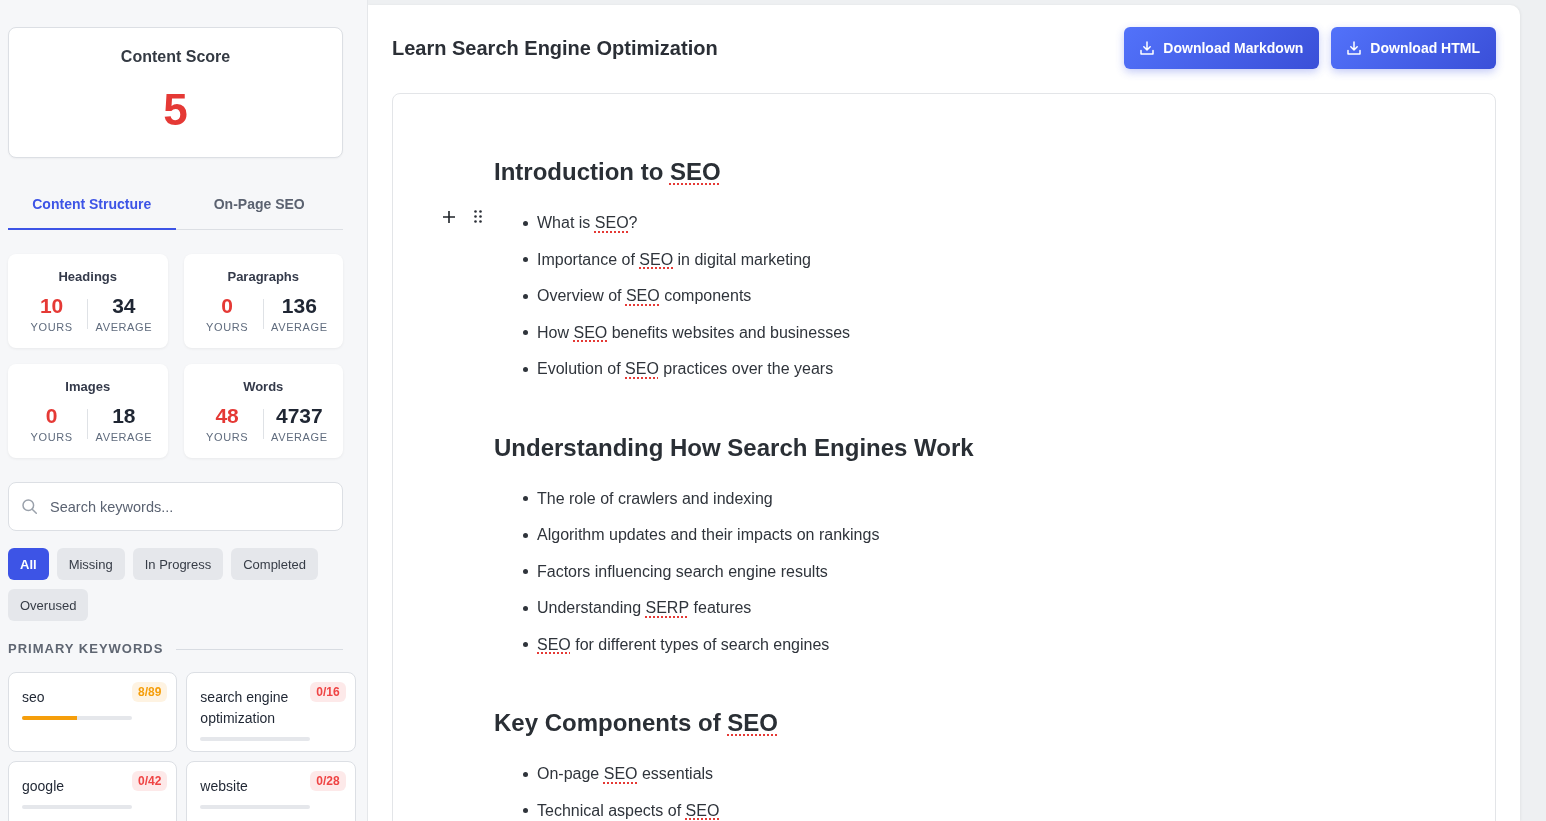  I want to click on tab: On-Page SEO, so click(259, 206).